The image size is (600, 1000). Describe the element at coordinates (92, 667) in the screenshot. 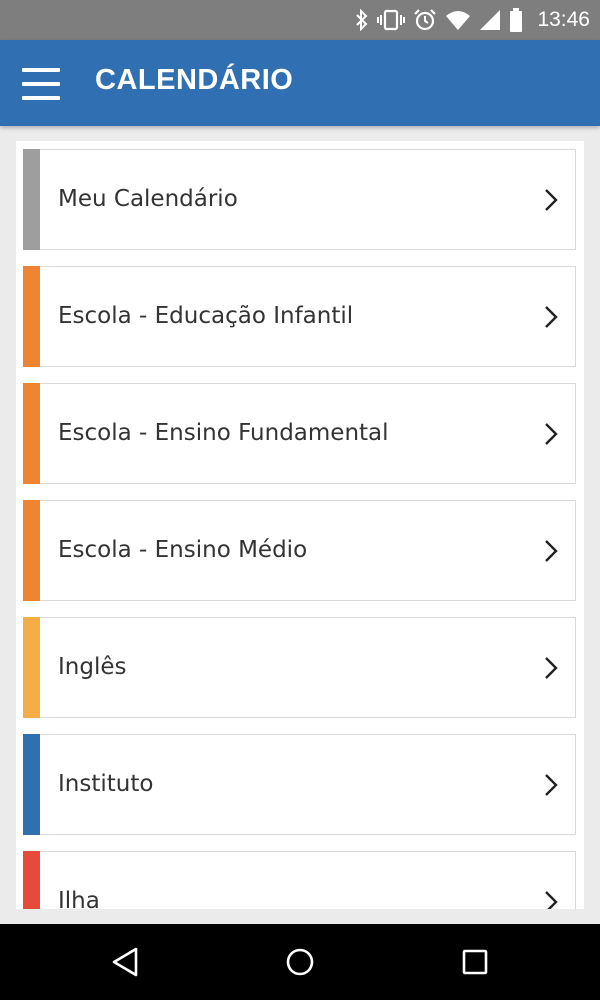

I see `calendar-item-label: Inglês` at that location.